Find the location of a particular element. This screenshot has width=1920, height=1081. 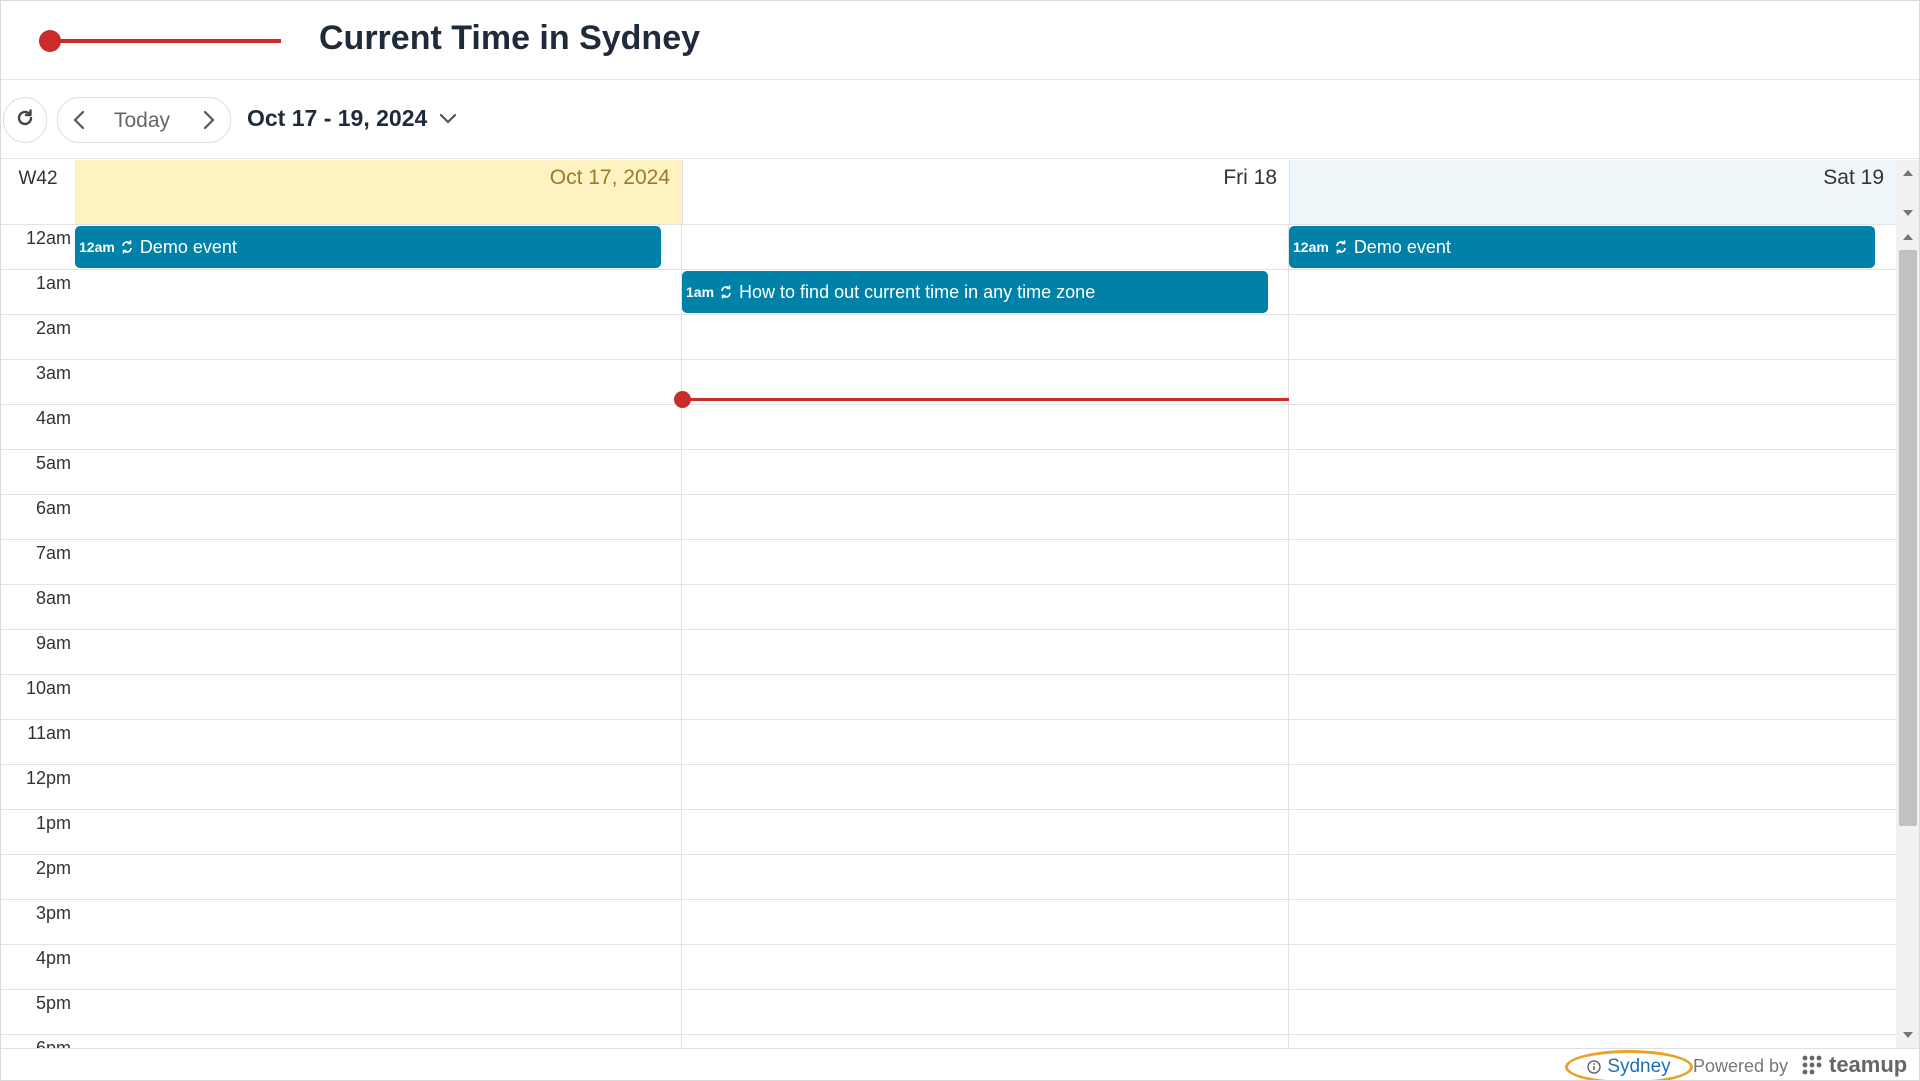

hour-label: 10am is located at coordinates (48, 688).